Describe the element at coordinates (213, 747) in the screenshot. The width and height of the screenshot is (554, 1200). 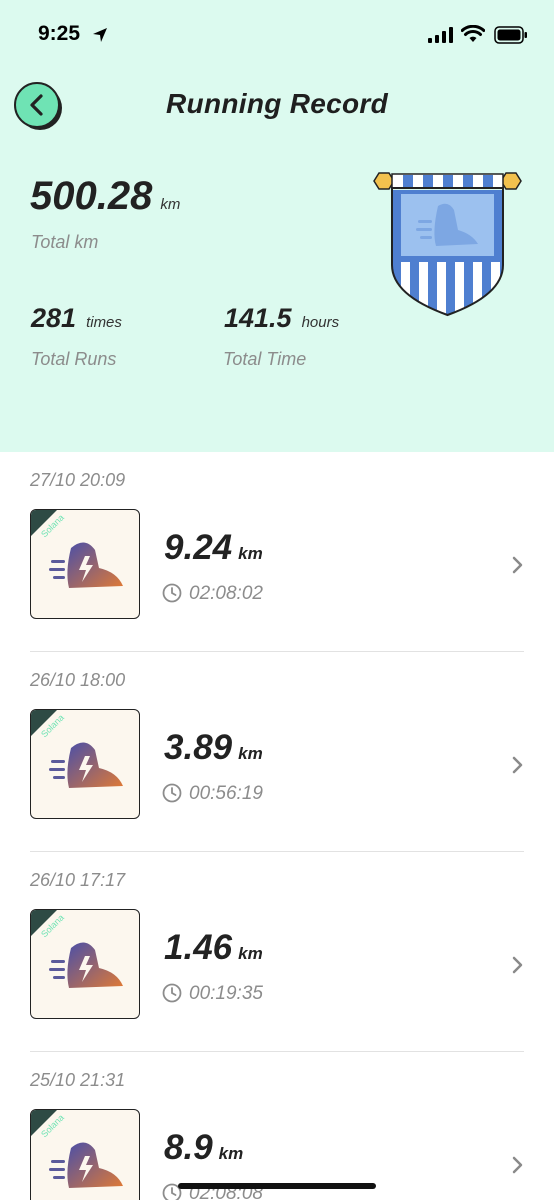
I see `record-distance: 3.89 km` at that location.